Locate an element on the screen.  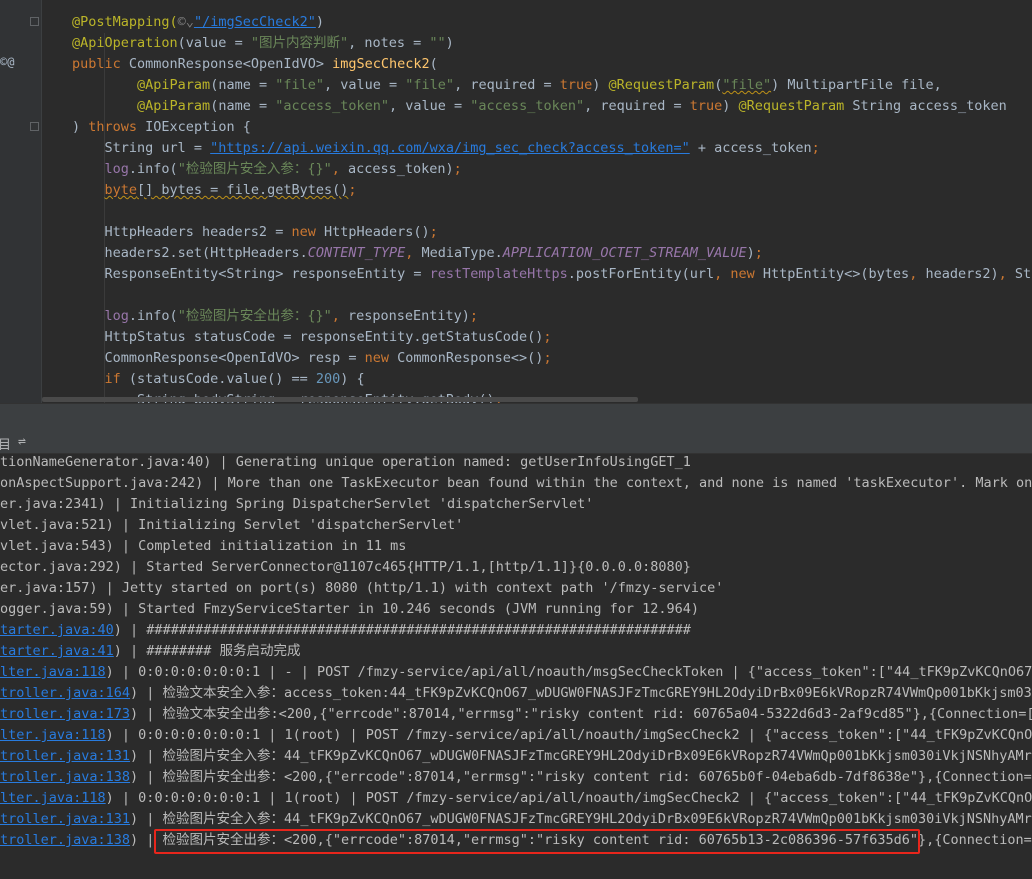
code-token: ) MultipartFile file, is located at coordinates (856, 85).